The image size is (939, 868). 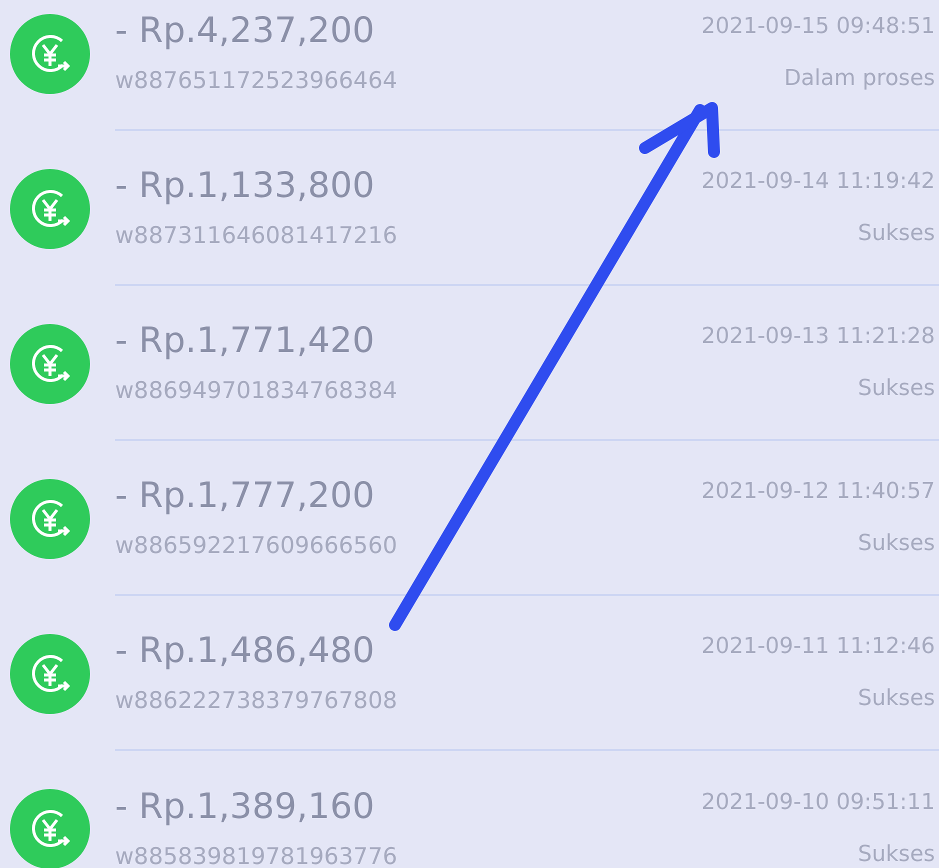 I want to click on transaction-id: w887311646081417216, so click(x=256, y=236).